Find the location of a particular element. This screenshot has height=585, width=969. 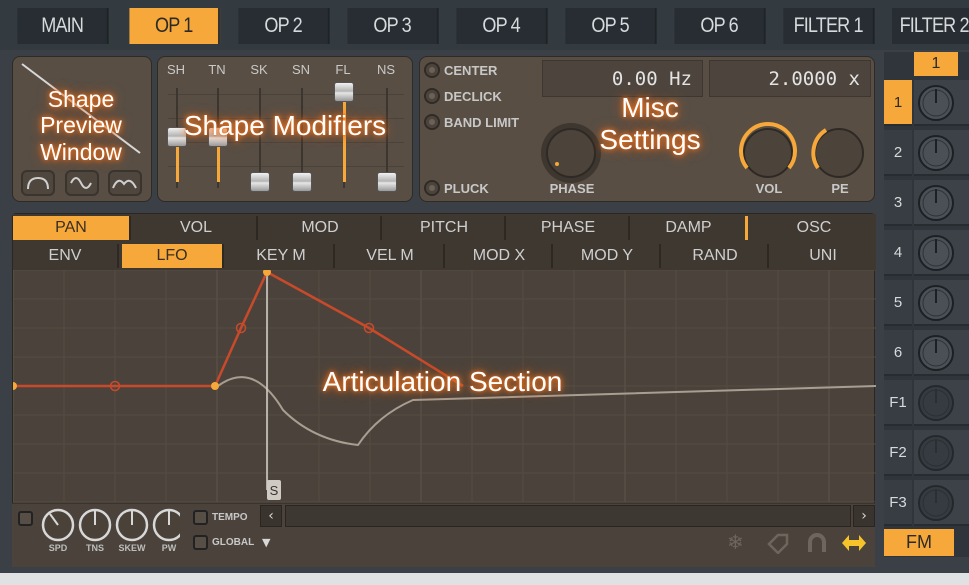

round-shape-icon is located at coordinates (38, 183).